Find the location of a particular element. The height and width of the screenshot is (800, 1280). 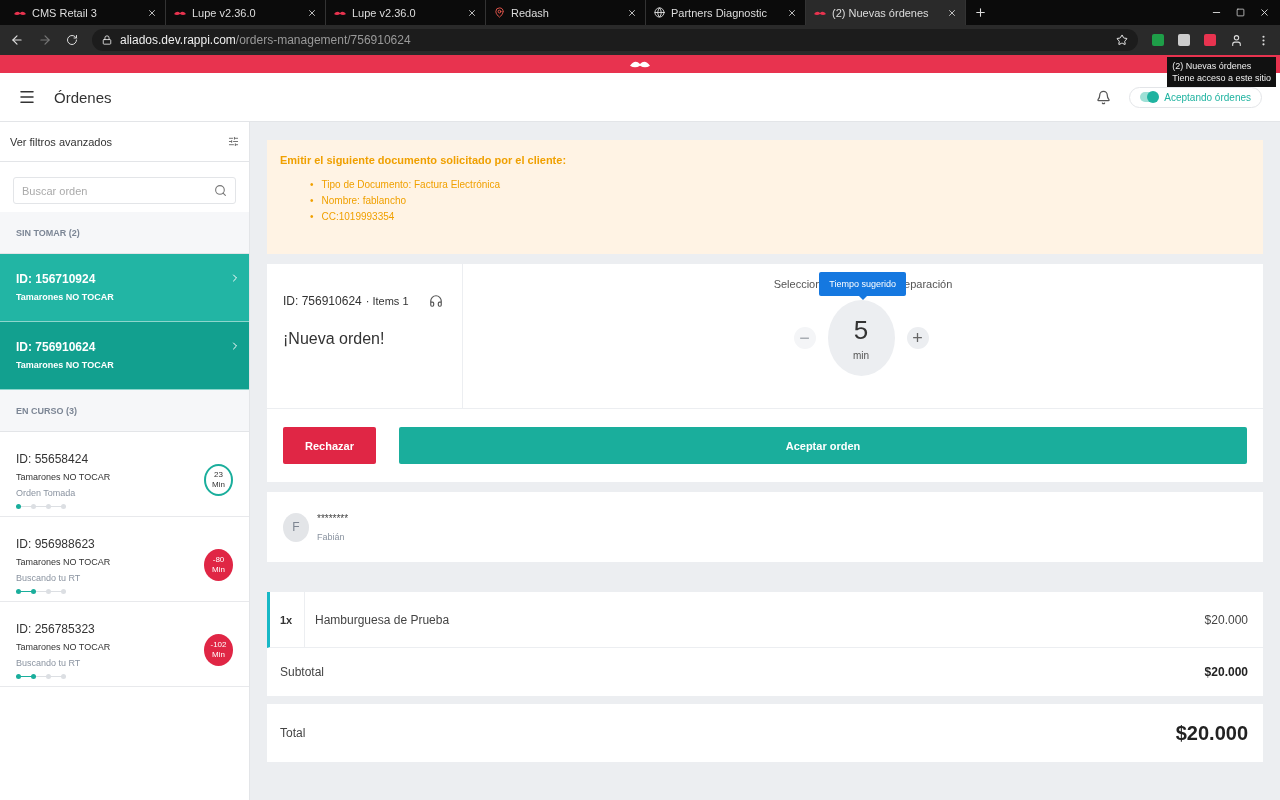

tab-title: (2) Nuevas órdenes is located at coordinates (881, 12).